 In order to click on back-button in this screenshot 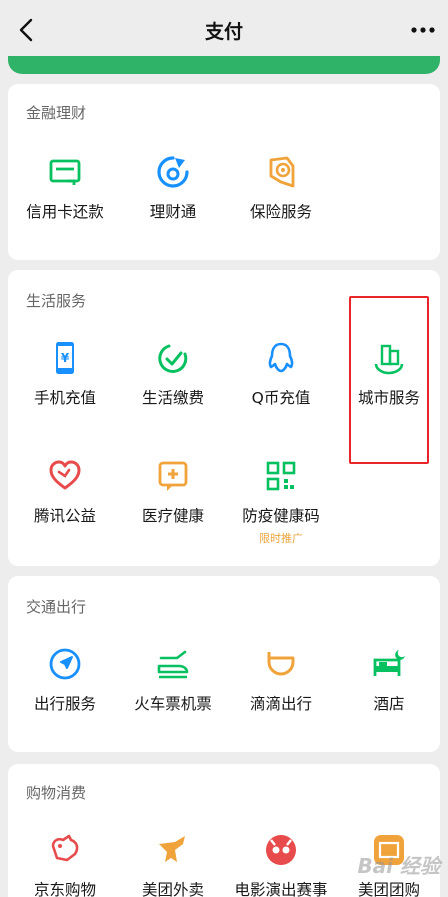, I will do `click(26, 30)`.